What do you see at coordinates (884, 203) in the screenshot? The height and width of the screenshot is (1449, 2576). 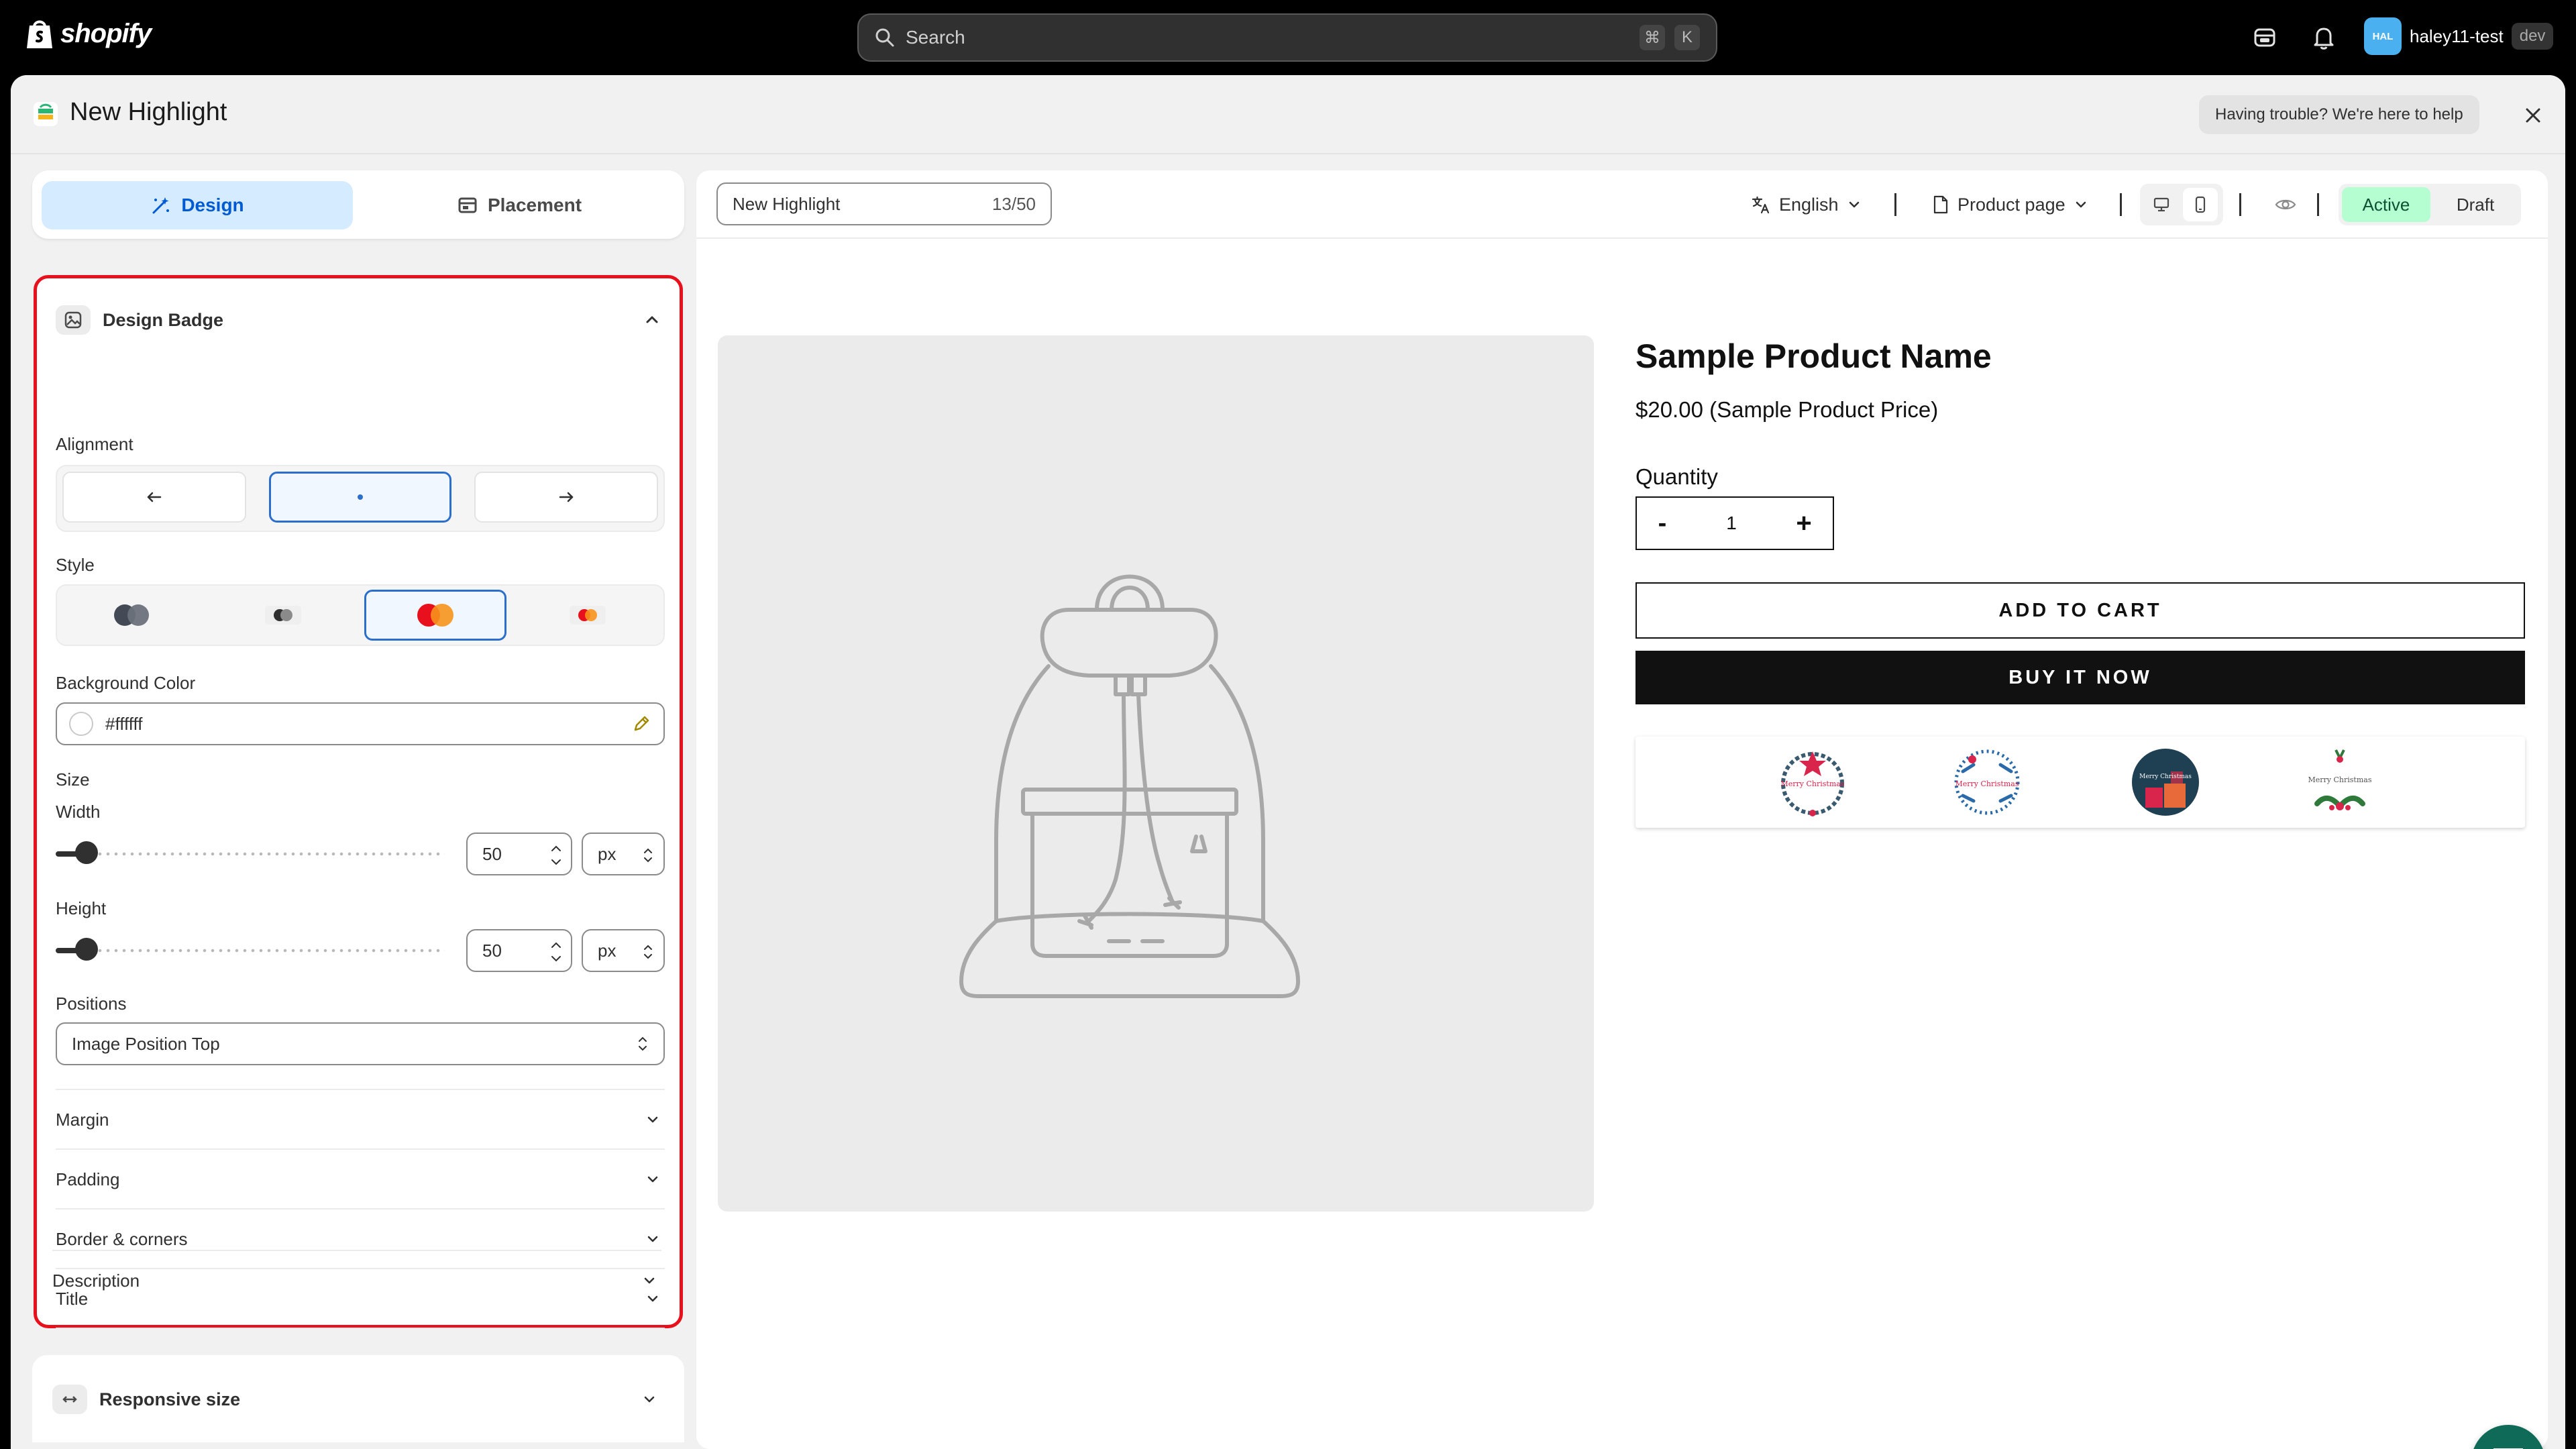 I see `highlight-name-input: New Highlight 13/50` at bounding box center [884, 203].